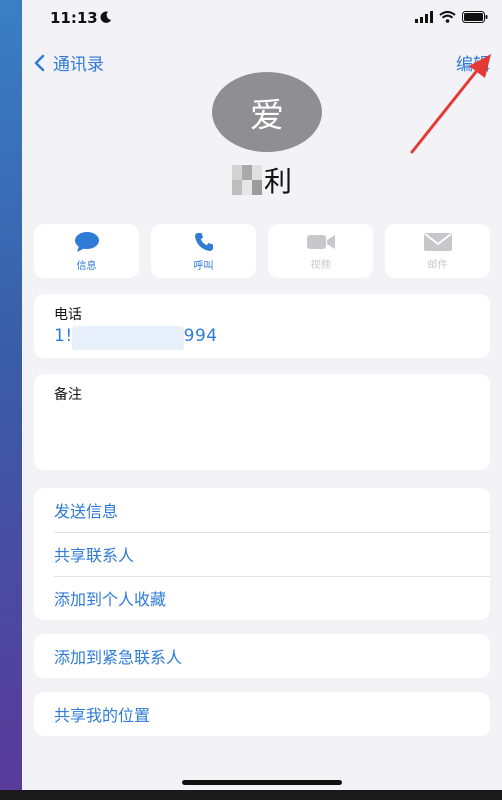 The height and width of the screenshot is (800, 502). What do you see at coordinates (203, 241) in the screenshot?
I see `phone-icon` at bounding box center [203, 241].